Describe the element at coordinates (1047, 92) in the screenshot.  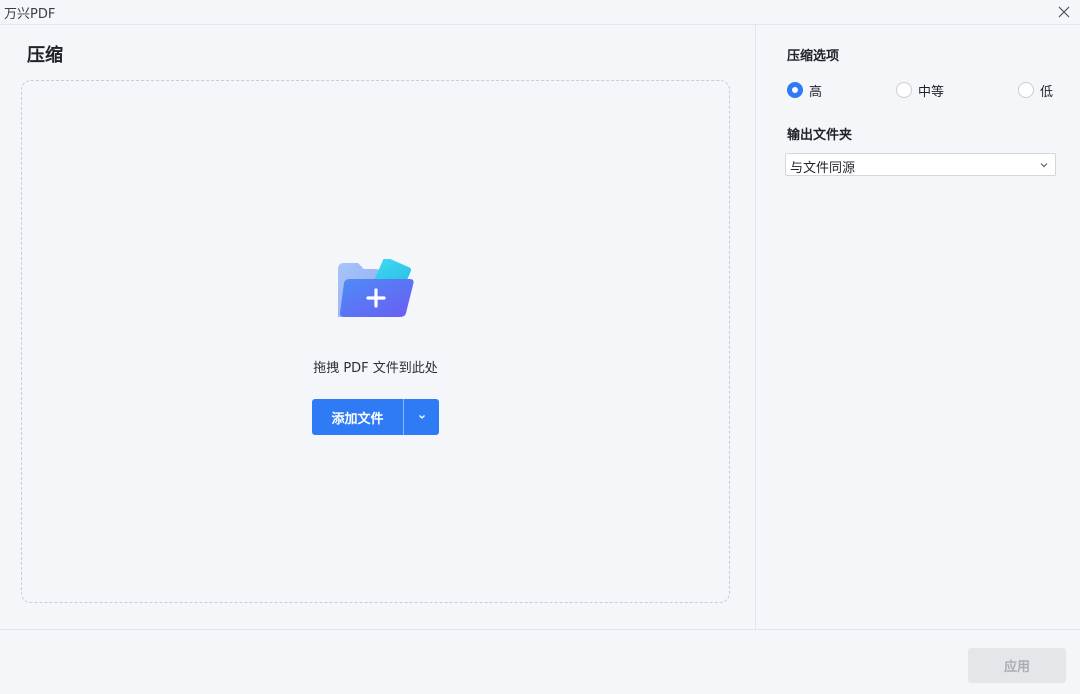
I see `radio-label-low: 低` at that location.